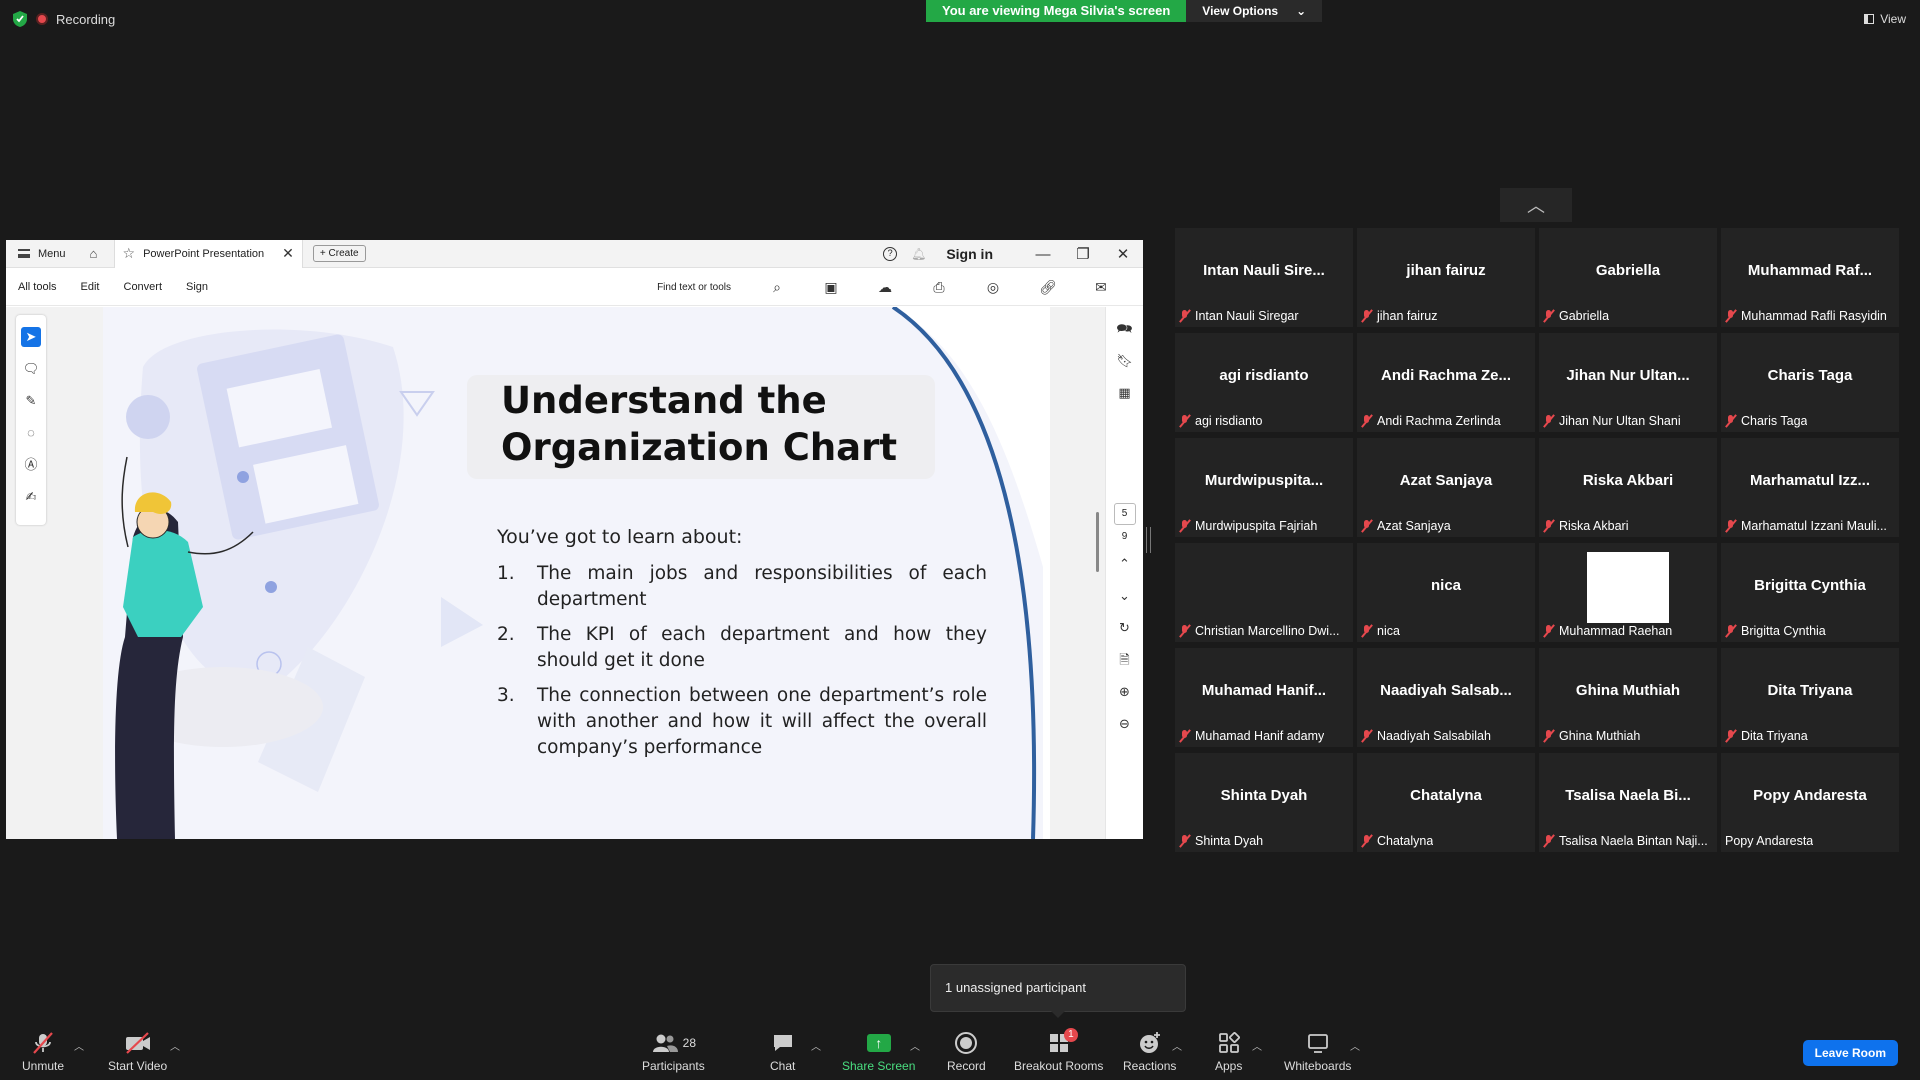 The height and width of the screenshot is (1080, 1920). What do you see at coordinates (31, 369) in the screenshot?
I see `add-comment-icon: 🗨︎` at bounding box center [31, 369].